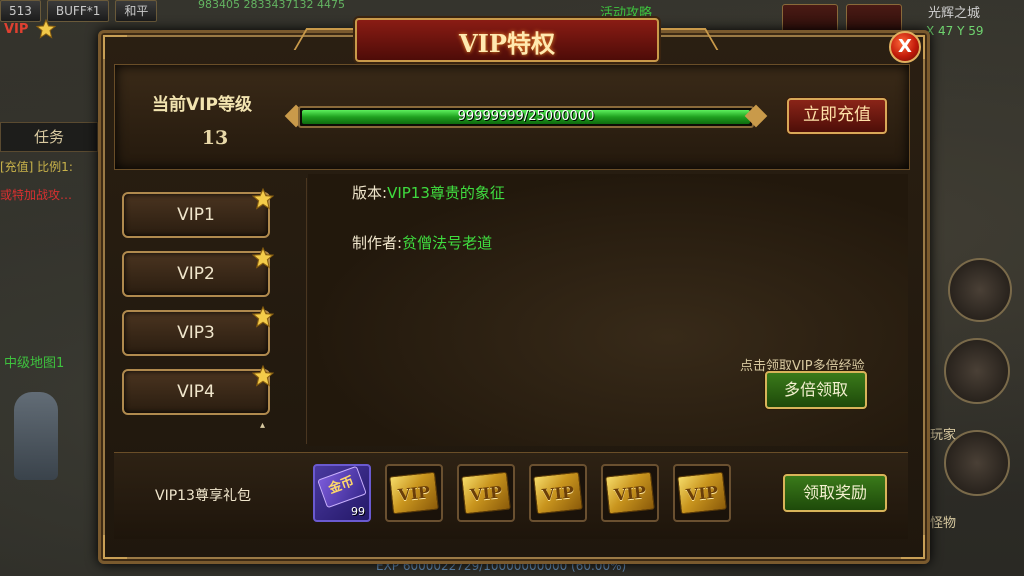  What do you see at coordinates (16, 29) in the screenshot?
I see `hud-vip-label: VIP` at bounding box center [16, 29].